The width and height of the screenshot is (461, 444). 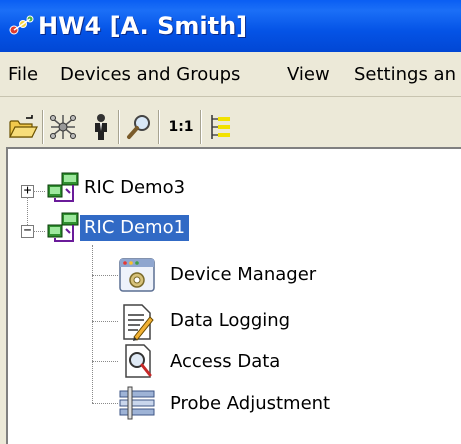 I want to click on menu-settings: Settings an, so click(x=405, y=75).